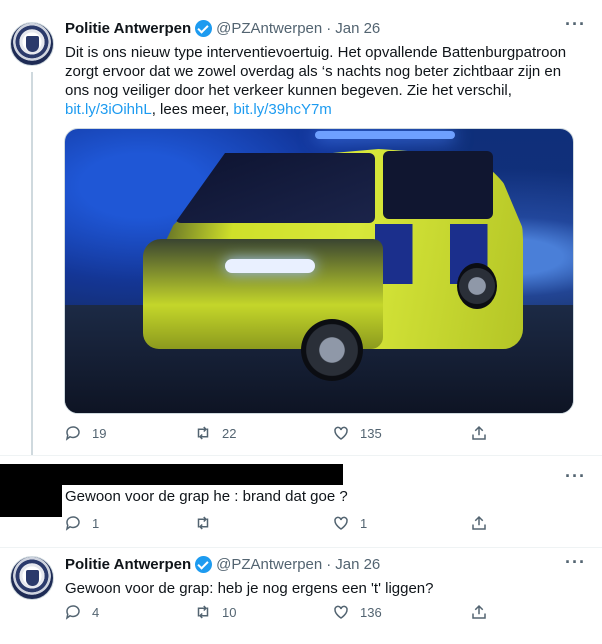 The image size is (602, 644). What do you see at coordinates (385, 135) in the screenshot?
I see `photo-ceiling-light` at bounding box center [385, 135].